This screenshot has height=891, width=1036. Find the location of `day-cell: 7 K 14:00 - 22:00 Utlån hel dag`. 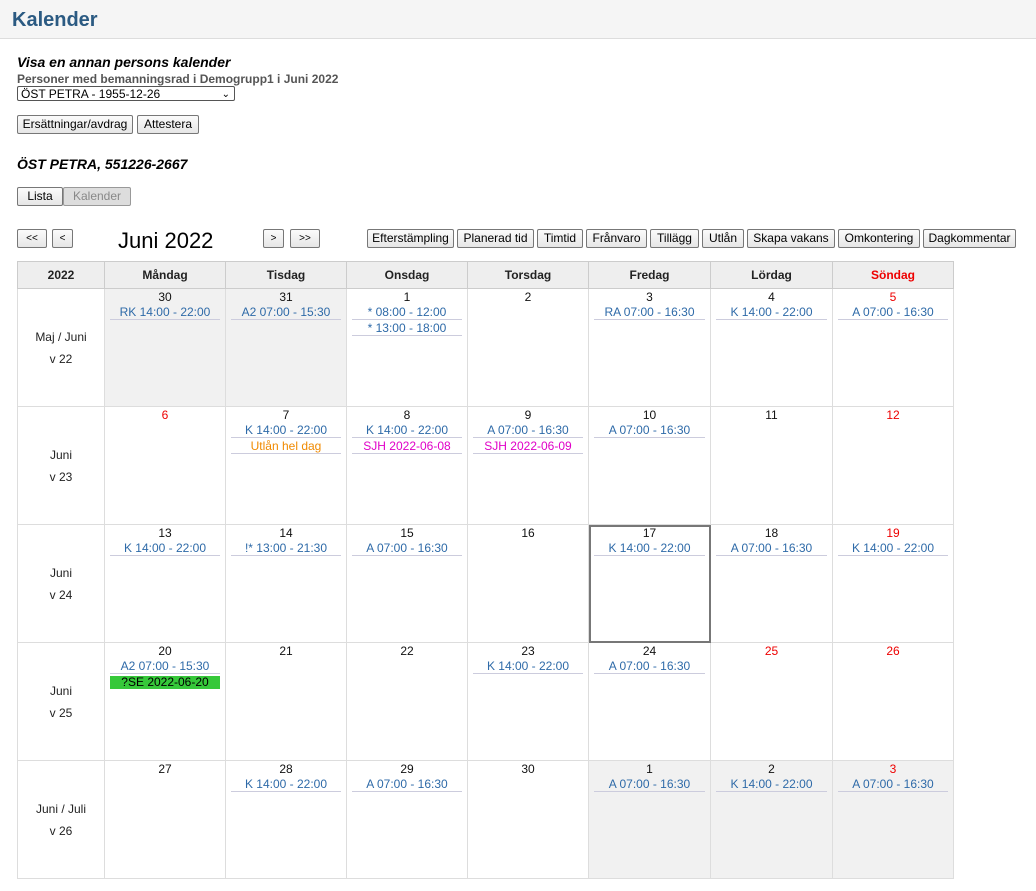

day-cell: 7 K 14:00 - 22:00 Utlån hel dag is located at coordinates (286, 465).